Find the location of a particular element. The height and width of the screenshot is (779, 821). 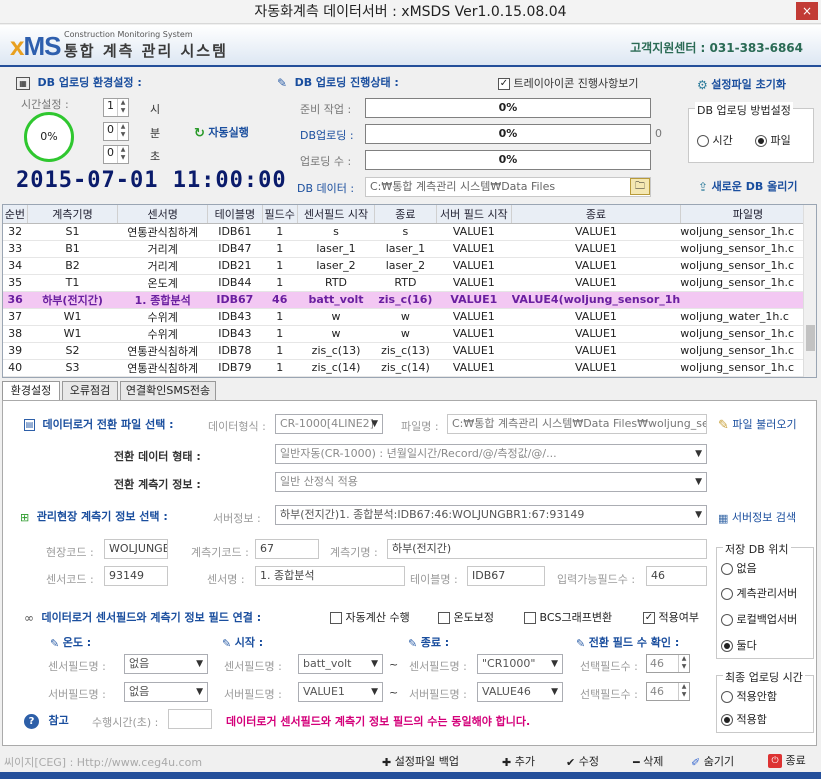

bcs-checkbox is located at coordinates (530, 618).